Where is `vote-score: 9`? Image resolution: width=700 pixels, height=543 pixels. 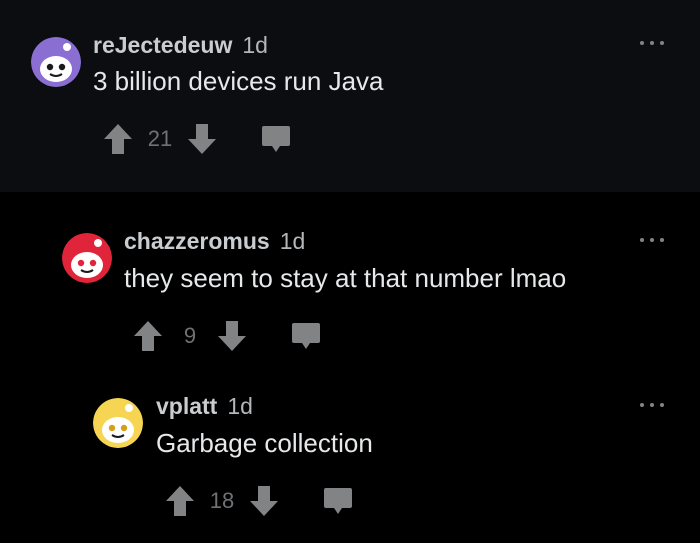
vote-score: 9 is located at coordinates (190, 335).